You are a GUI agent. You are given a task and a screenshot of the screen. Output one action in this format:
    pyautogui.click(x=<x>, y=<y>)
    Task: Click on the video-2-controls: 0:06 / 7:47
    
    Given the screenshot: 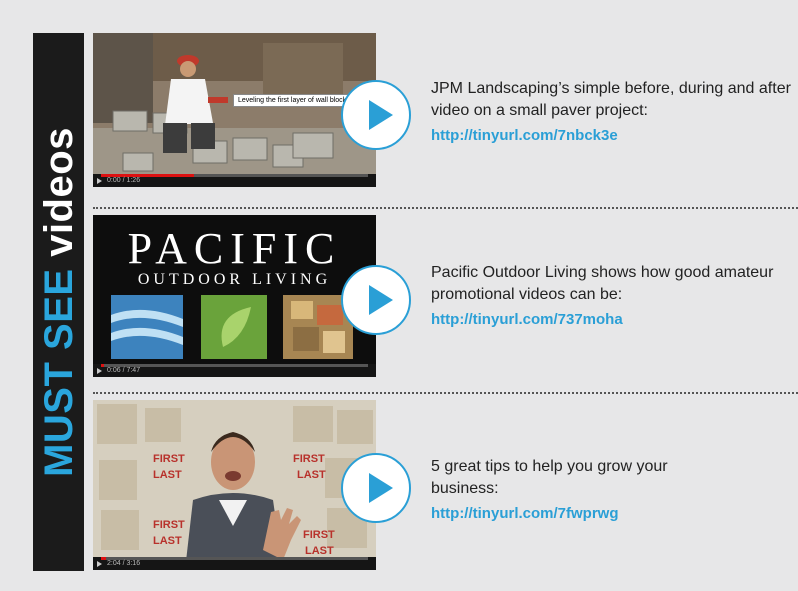 What is the action you would take?
    pyautogui.click(x=234, y=370)
    